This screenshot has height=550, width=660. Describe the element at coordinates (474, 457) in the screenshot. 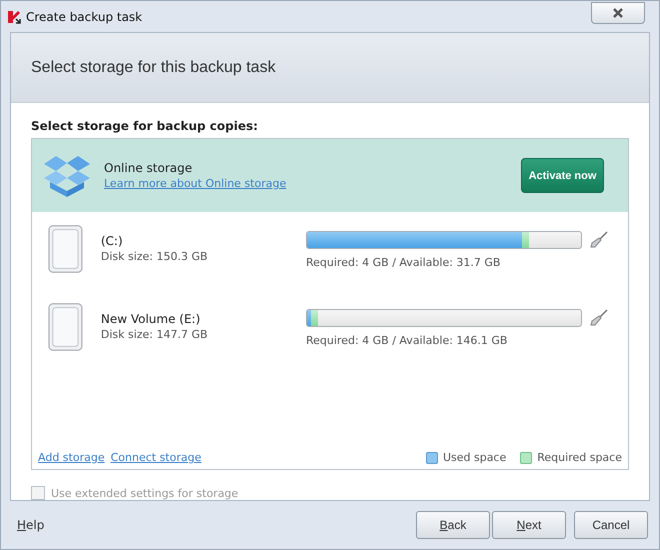

I see `legend-label: Used space` at that location.